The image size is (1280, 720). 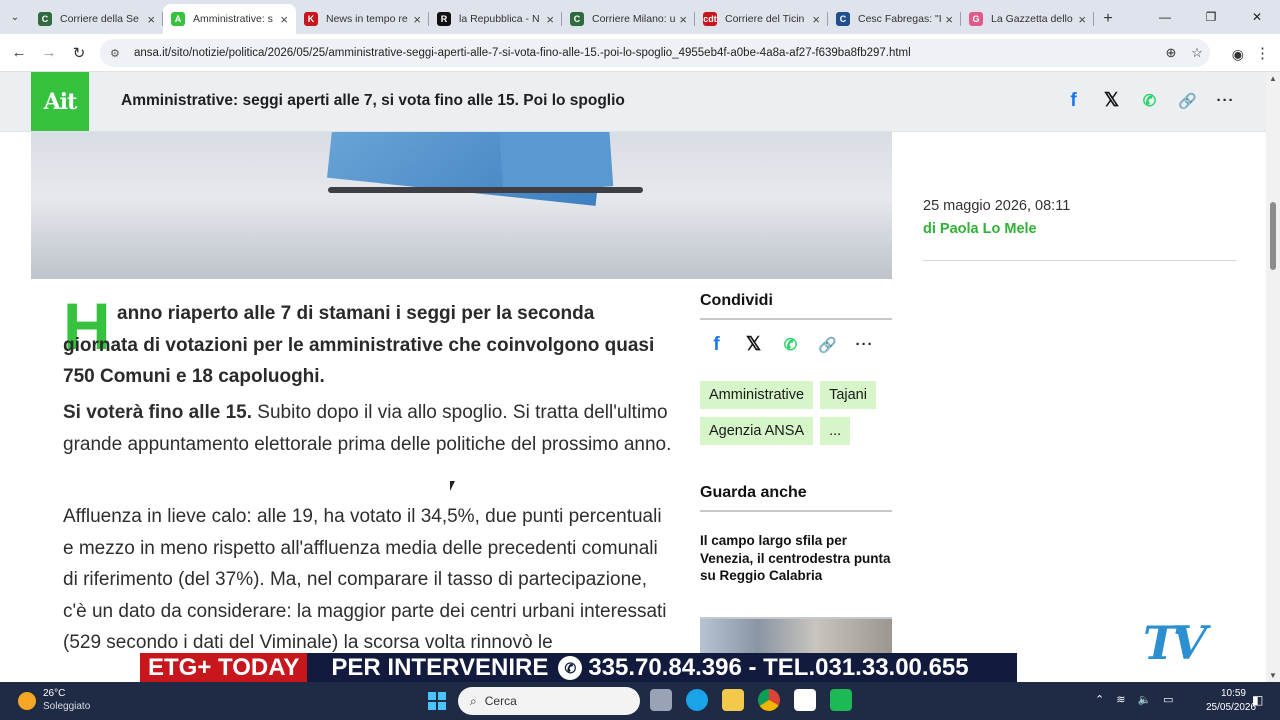 I want to click on battery-icon: ▭, so click(x=1168, y=699).